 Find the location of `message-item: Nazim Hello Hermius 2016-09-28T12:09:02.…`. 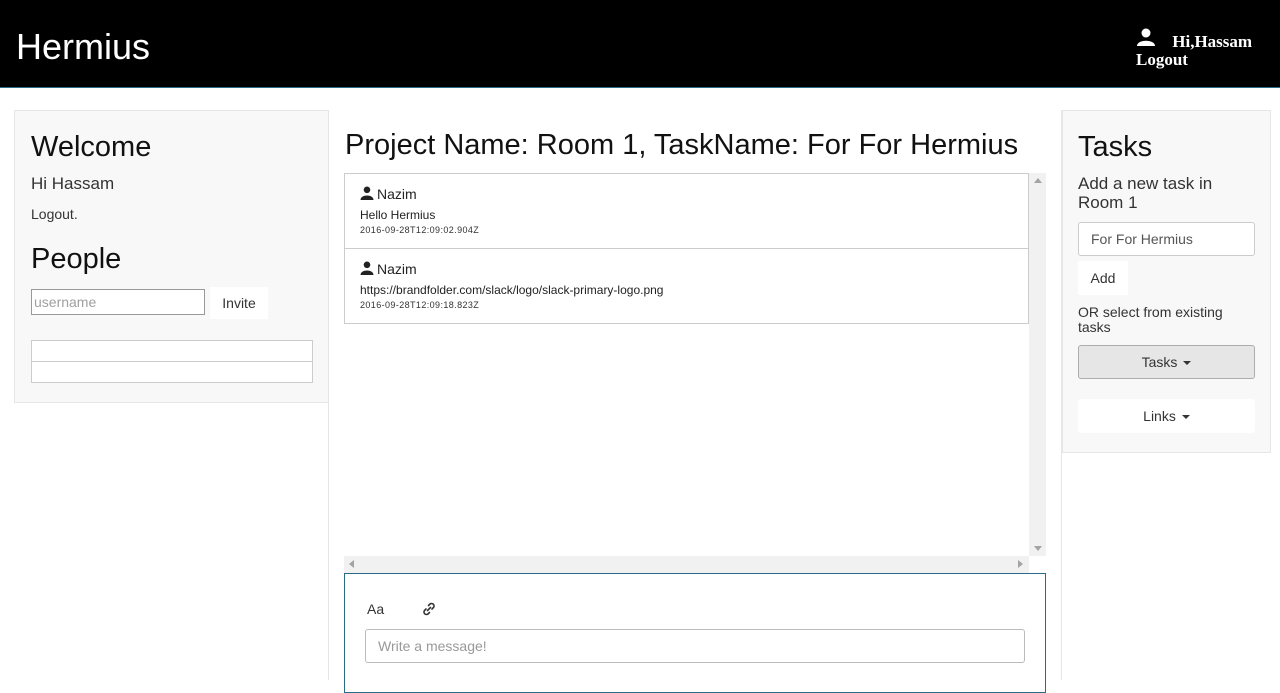

message-item: Nazim Hello Hermius 2016-09-28T12:09:02.… is located at coordinates (686, 211).